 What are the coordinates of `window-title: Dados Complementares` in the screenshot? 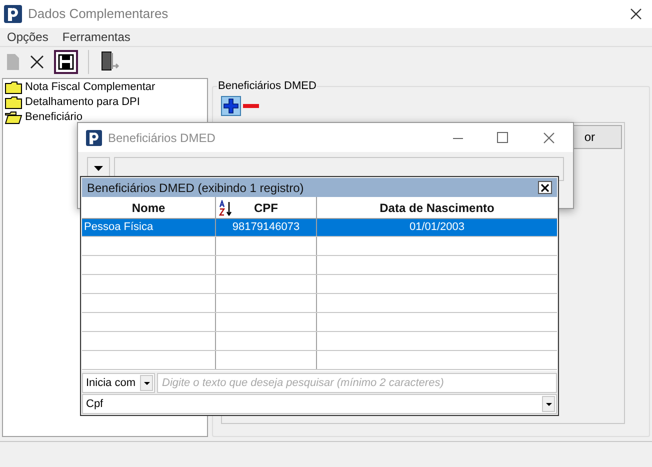 It's located at (98, 14).